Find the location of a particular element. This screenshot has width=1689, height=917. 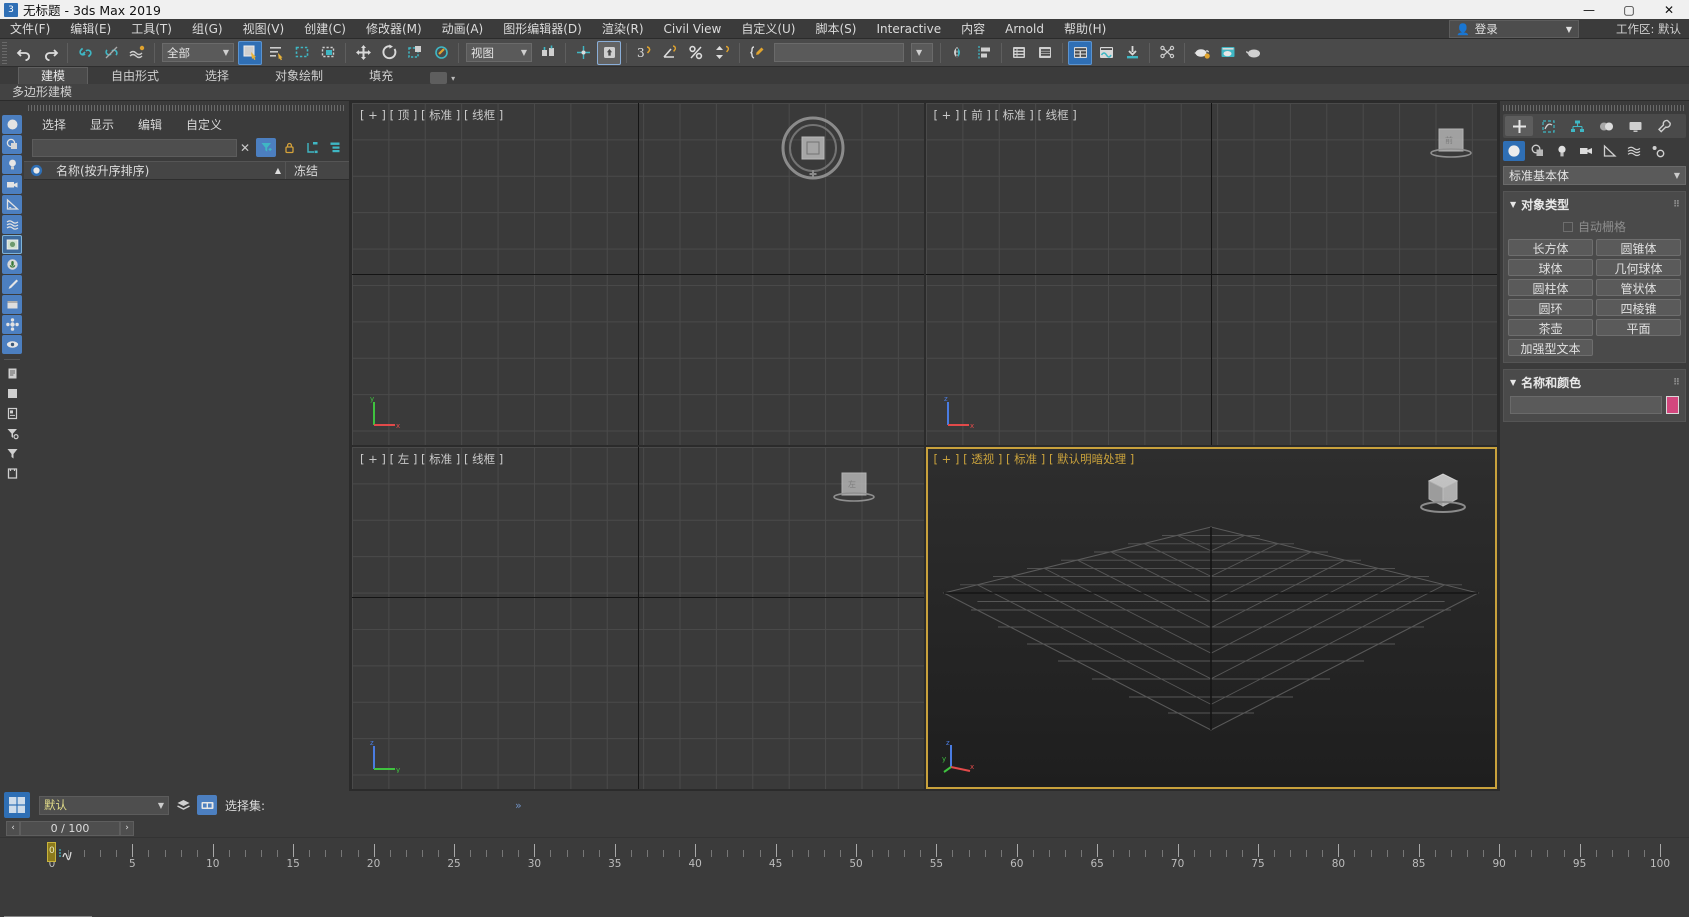

align-button is located at coordinates (984, 53).